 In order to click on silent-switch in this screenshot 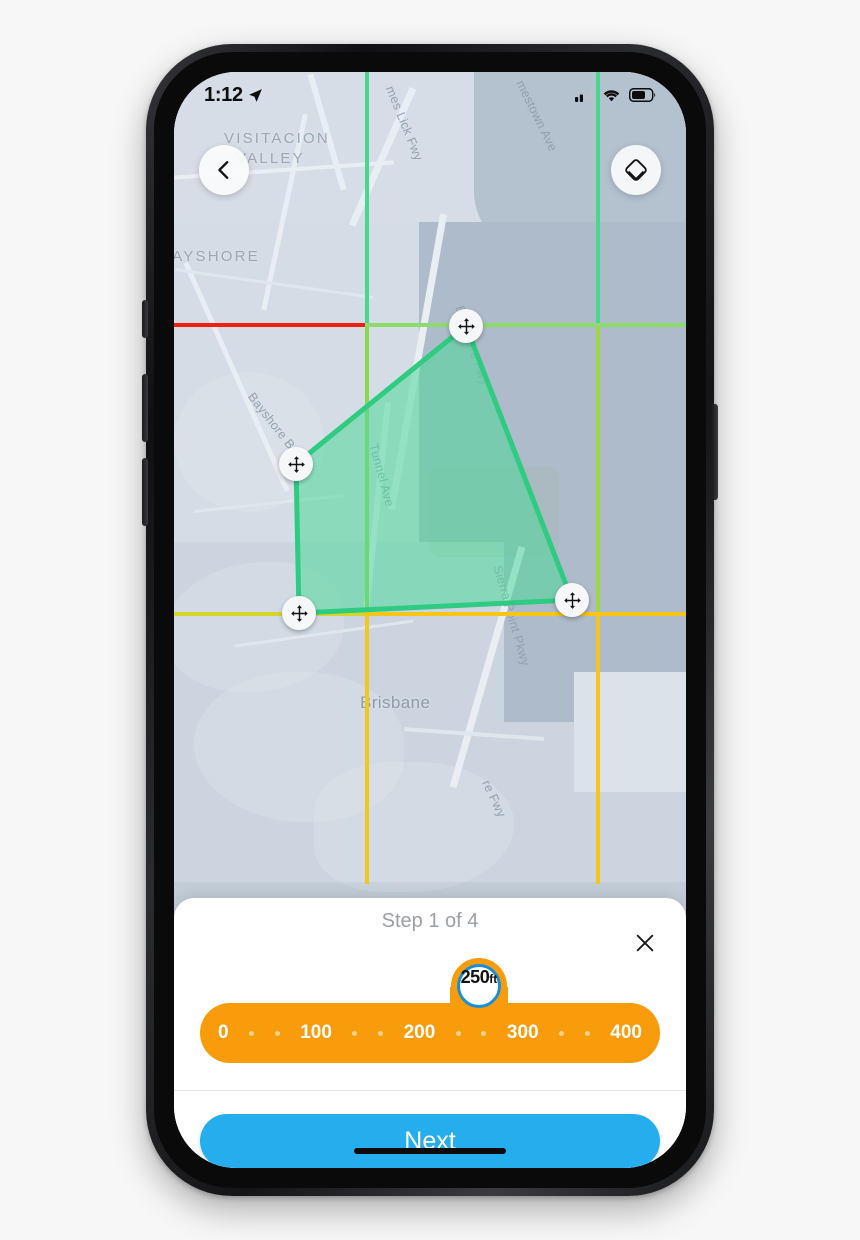, I will do `click(145, 319)`.